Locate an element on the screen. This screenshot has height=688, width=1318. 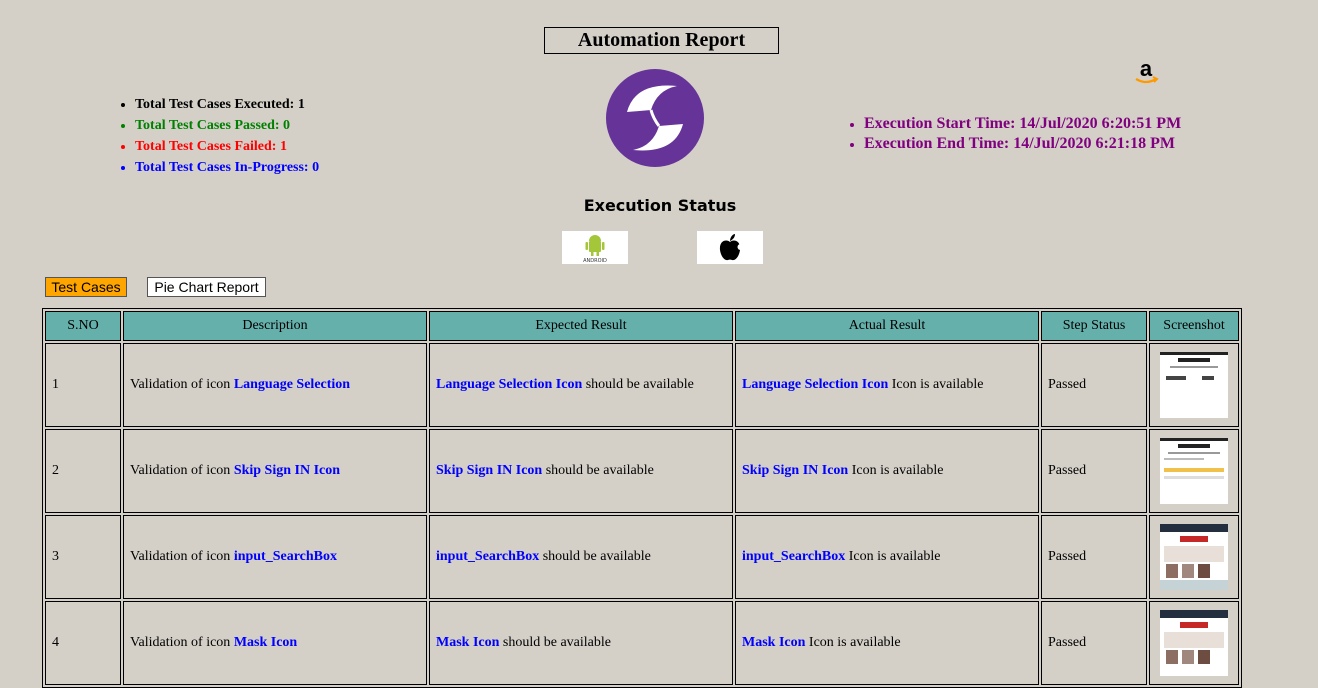
header-actual: Actual Result is located at coordinates (887, 326).